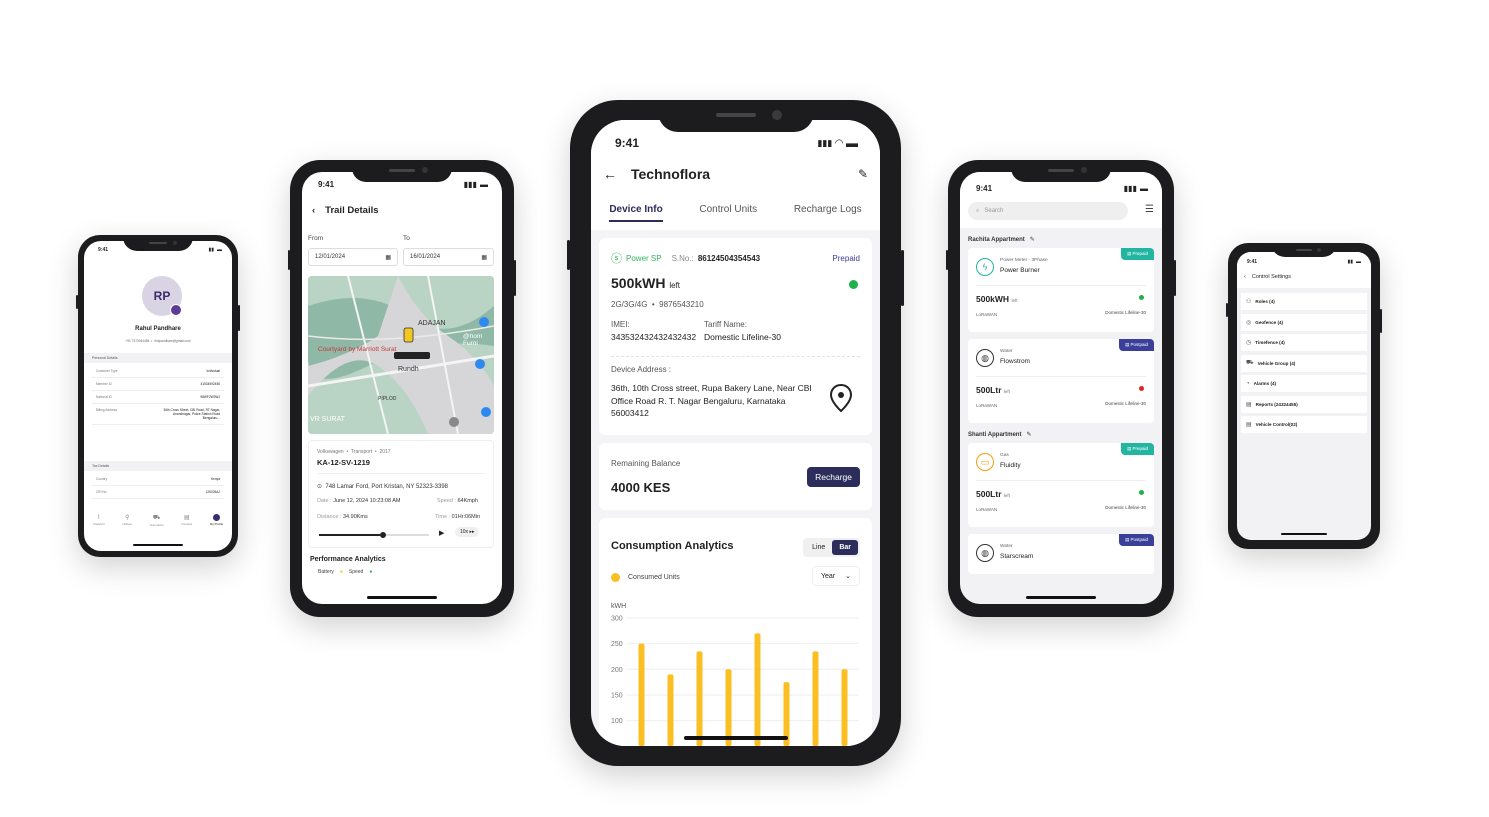  What do you see at coordinates (215, 479) in the screenshot?
I see `detail-value: Kenya` at bounding box center [215, 479].